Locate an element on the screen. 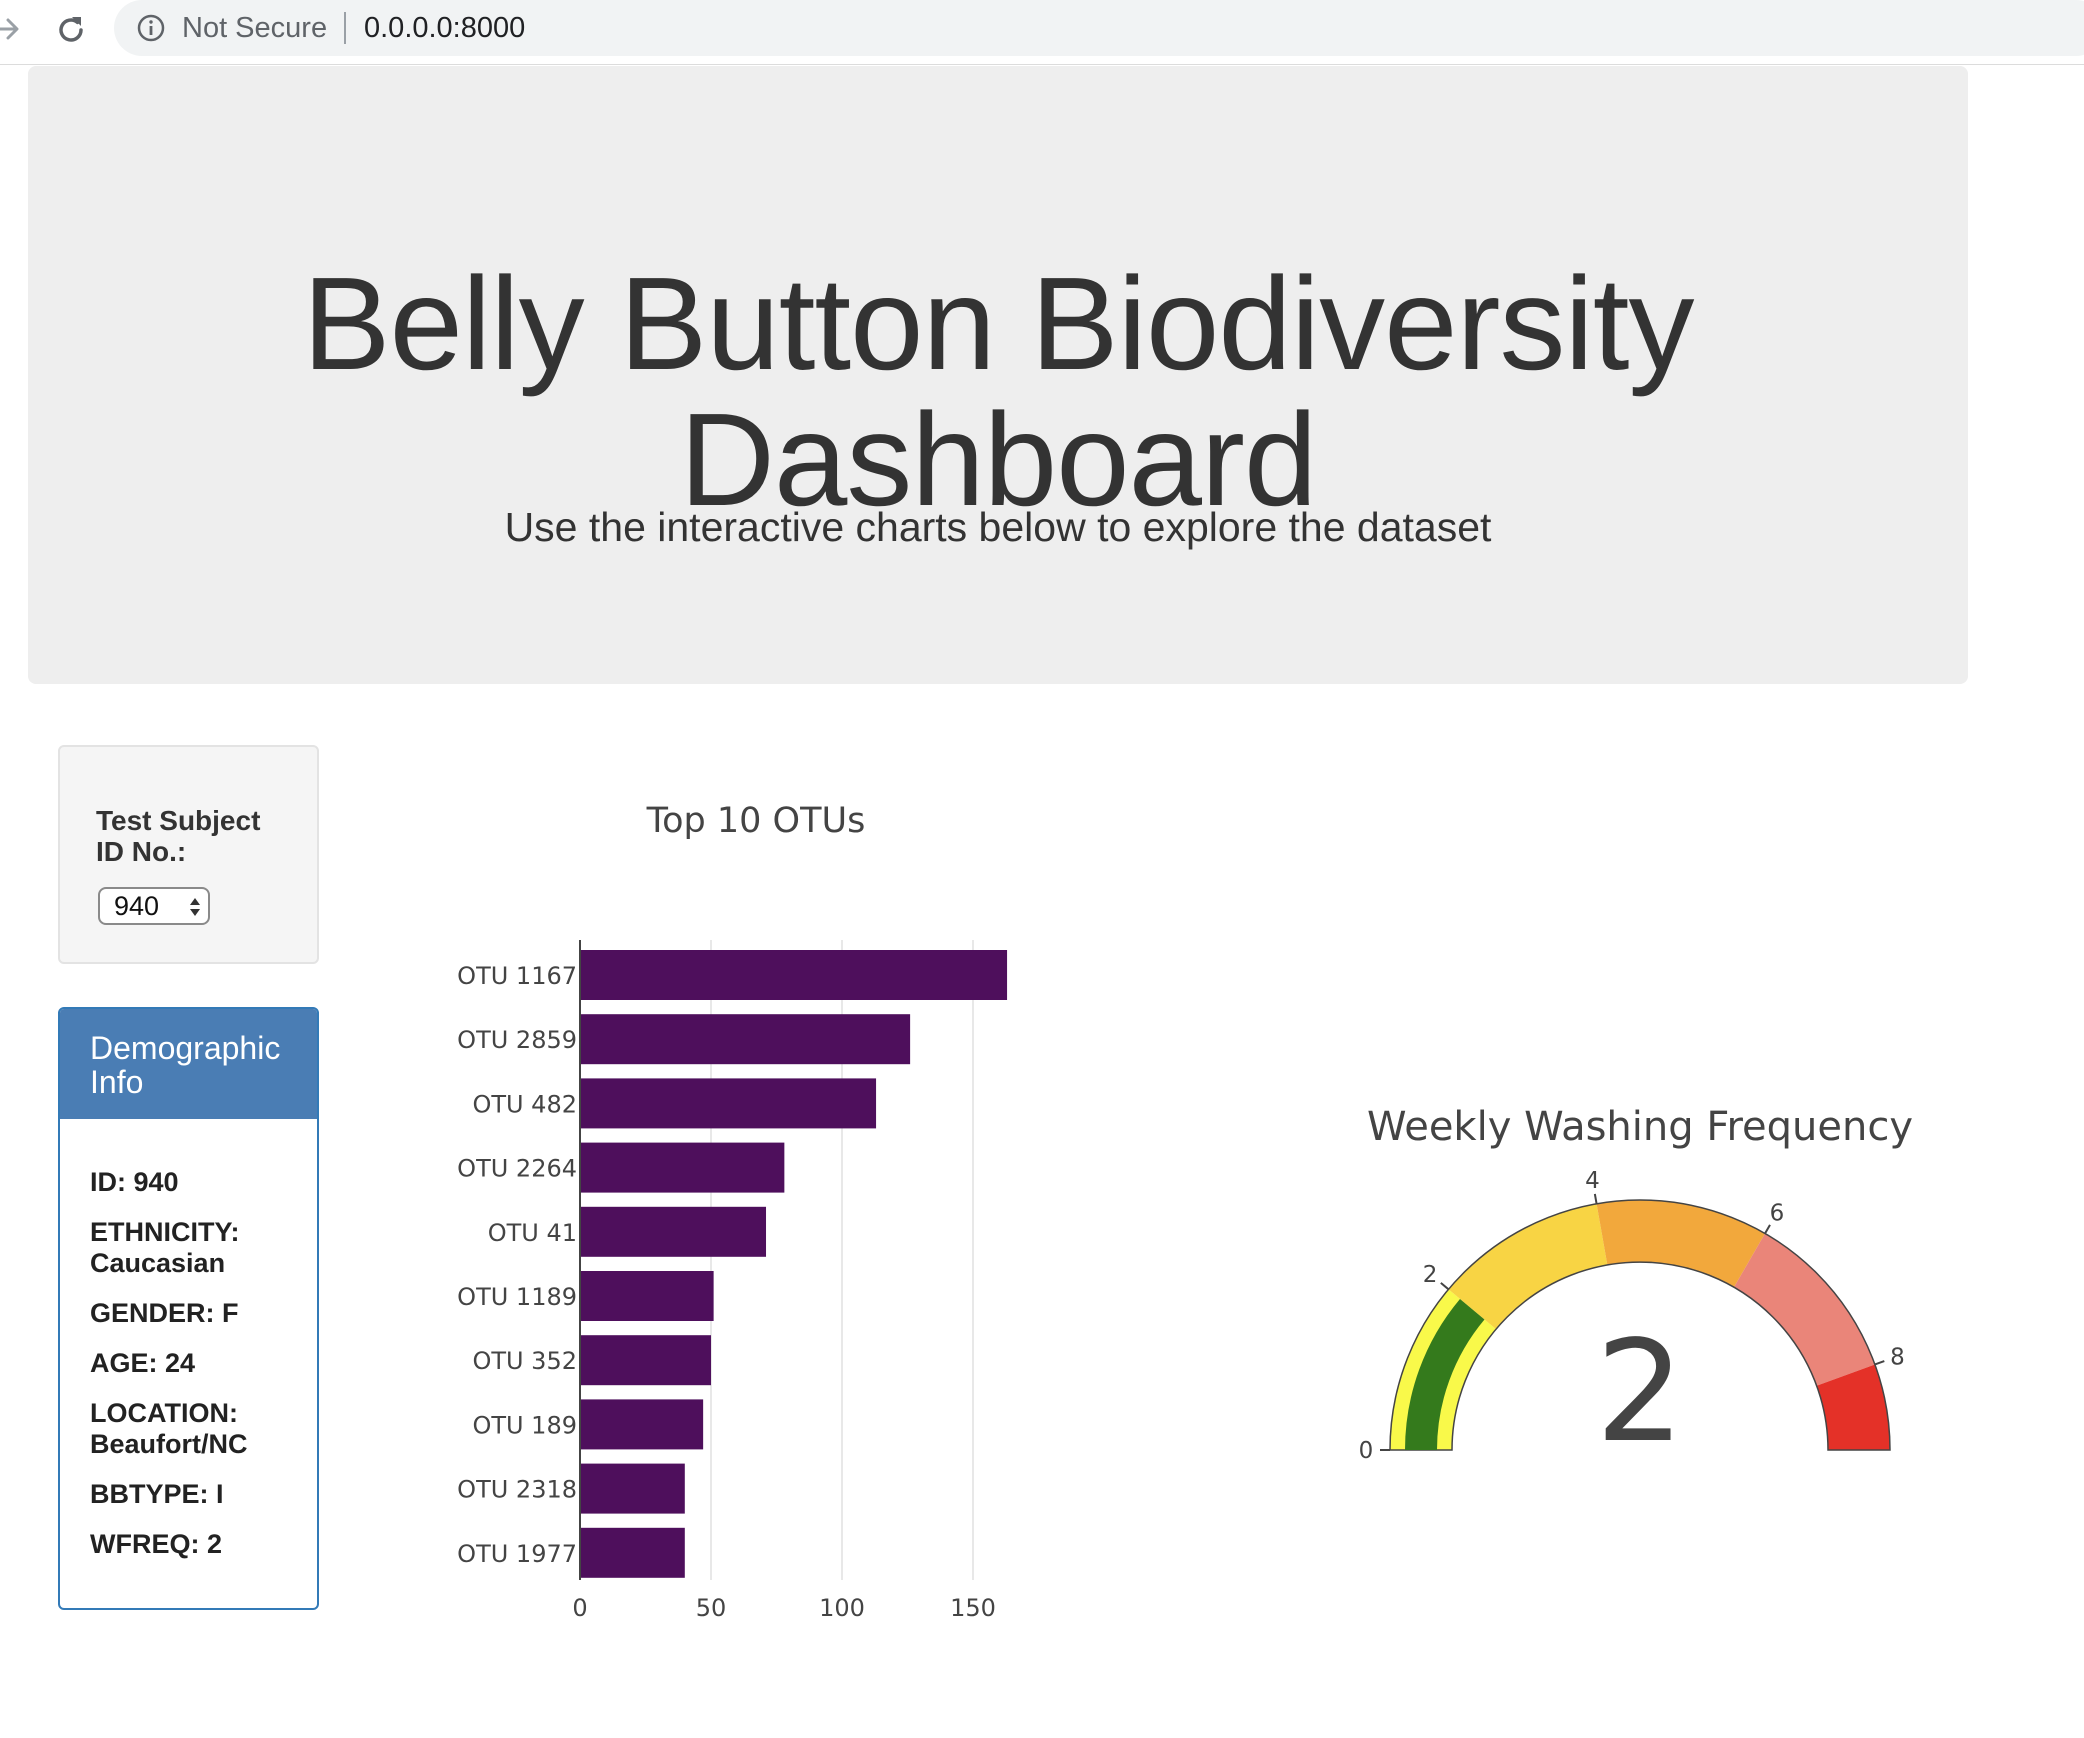 The width and height of the screenshot is (2084, 1738). reload-icon is located at coordinates (71, 30).